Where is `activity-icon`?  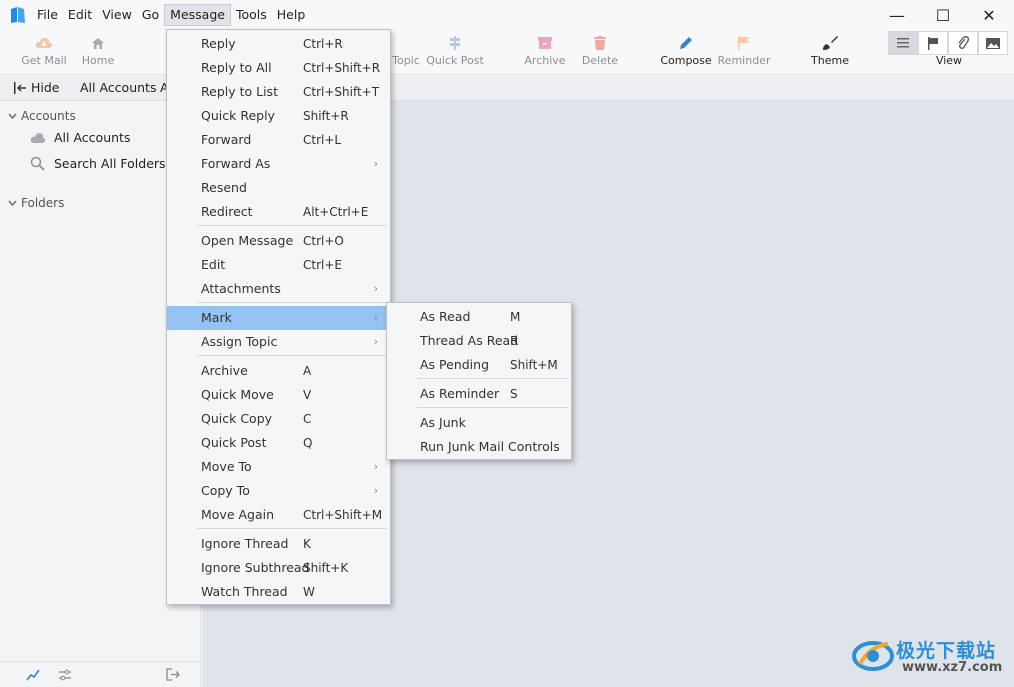
activity-icon is located at coordinates (33, 675).